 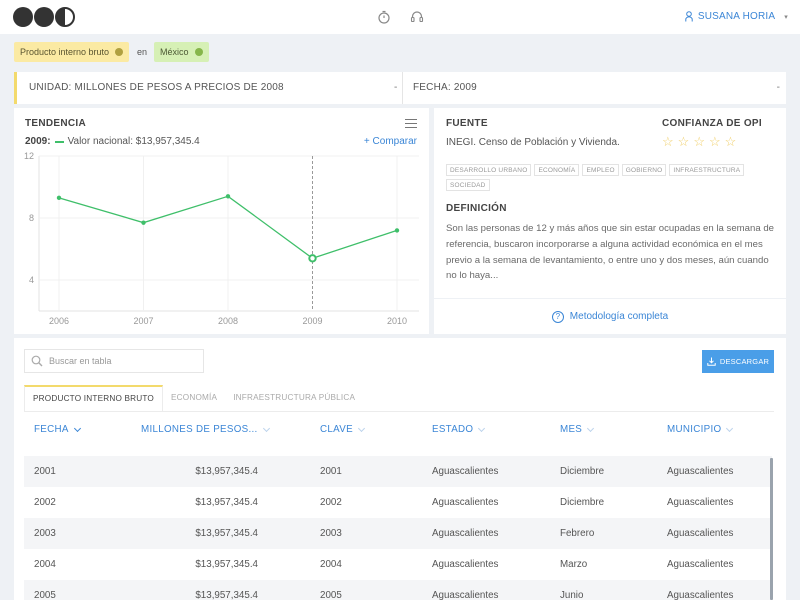 What do you see at coordinates (445, 88) in the screenshot?
I see `date-select: FECHA: 2009` at bounding box center [445, 88].